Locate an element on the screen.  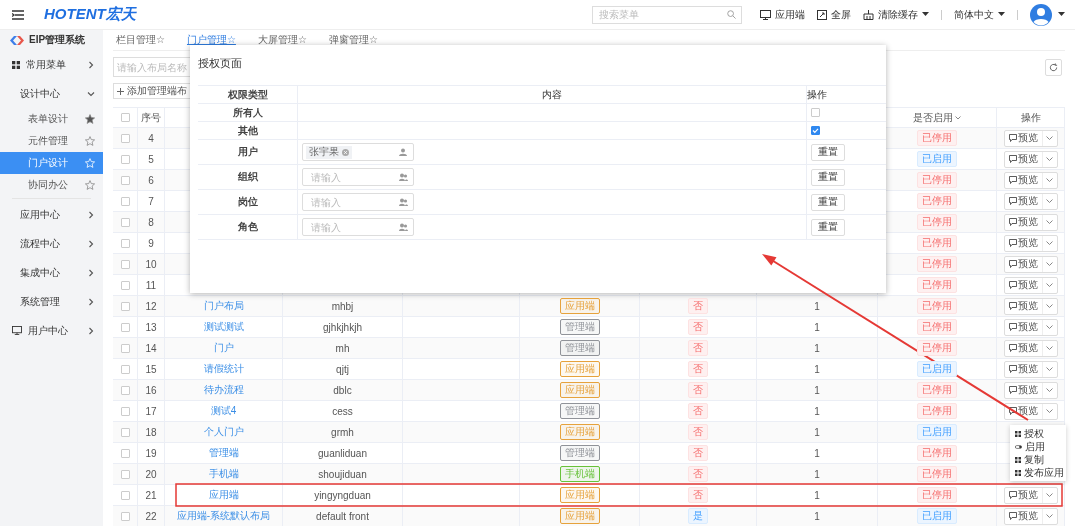
sidebar-item: 常用菜单 is located at coordinates (51, 64).